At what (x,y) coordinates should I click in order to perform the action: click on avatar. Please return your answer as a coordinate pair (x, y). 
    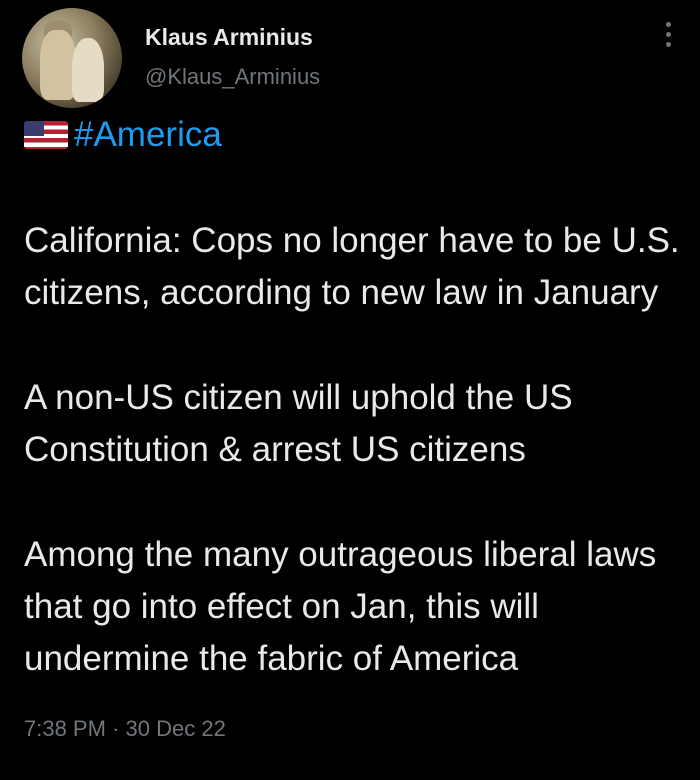
    Looking at the image, I should click on (72, 58).